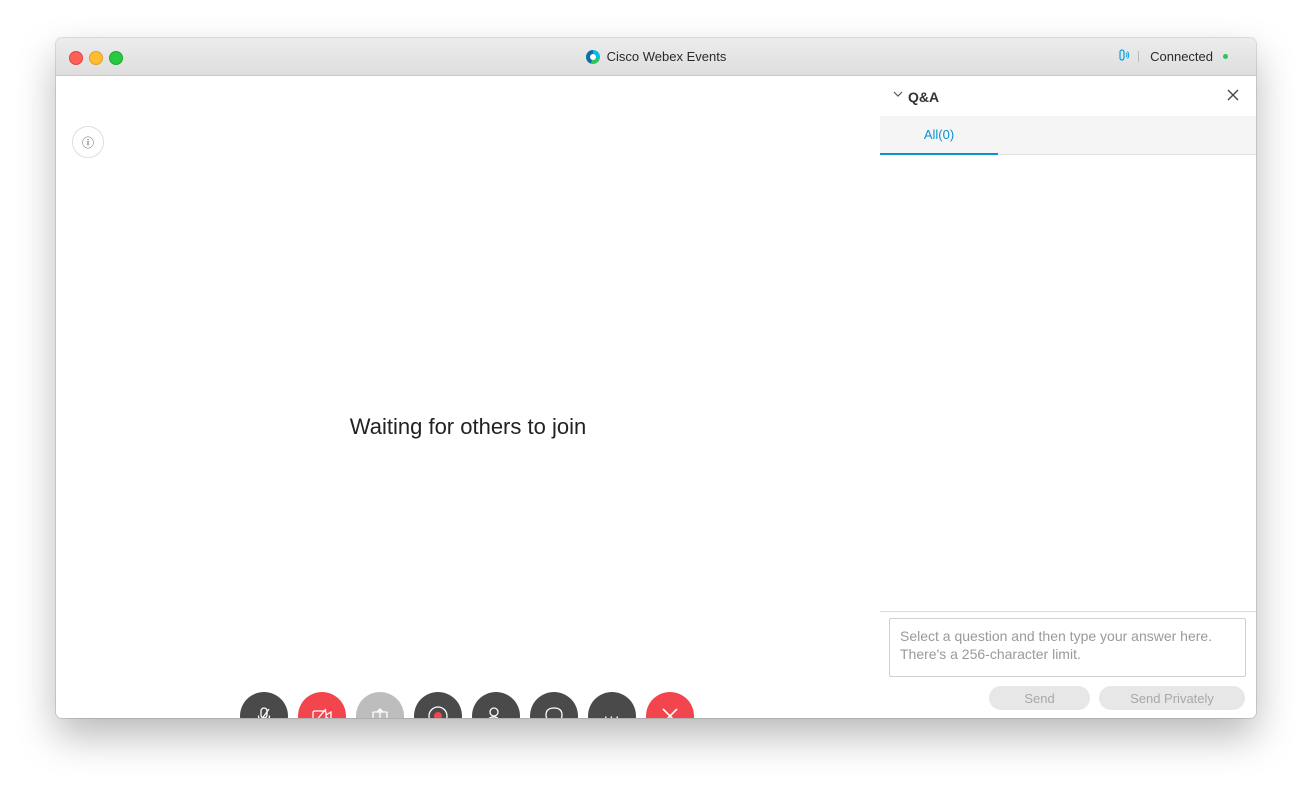 This screenshot has height=793, width=1312. What do you see at coordinates (380, 705) in the screenshot?
I see `share-button` at bounding box center [380, 705].